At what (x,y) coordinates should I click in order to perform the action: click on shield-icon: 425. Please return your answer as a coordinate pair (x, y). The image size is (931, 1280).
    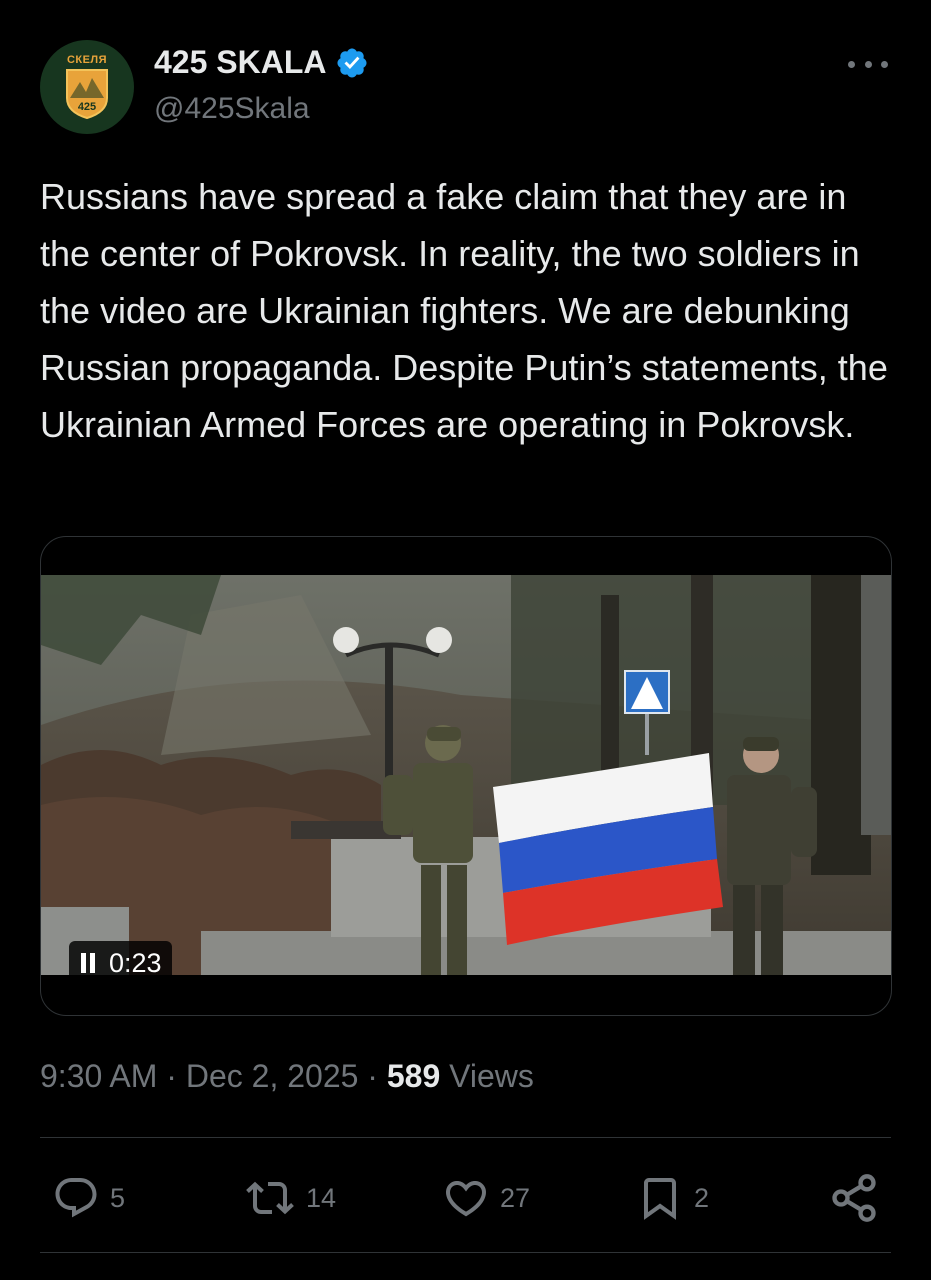
    Looking at the image, I should click on (87, 94).